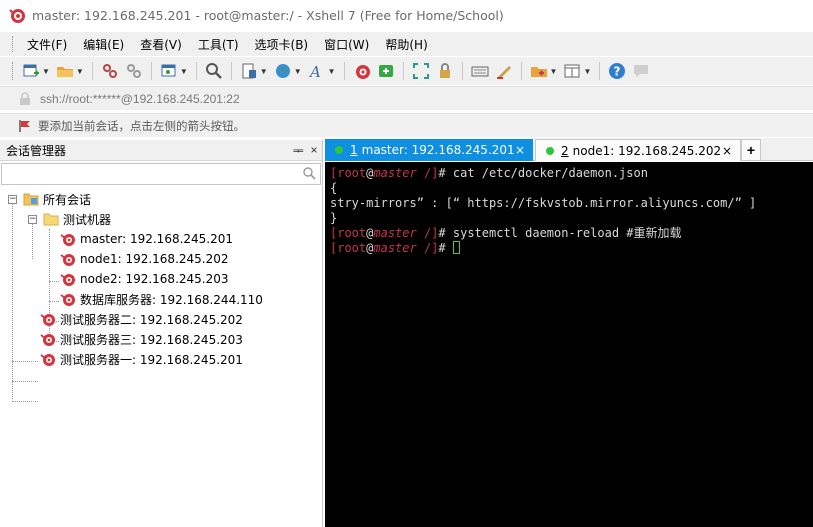 The height and width of the screenshot is (527, 813). I want to click on tree-item-session: 测试服务器二: 192.168.245.202, so click(161, 319).